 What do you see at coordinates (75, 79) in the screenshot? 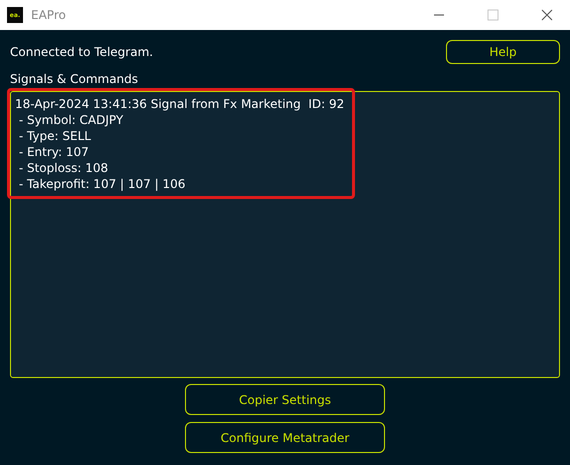
I see `log-label: Signals & Commands` at bounding box center [75, 79].